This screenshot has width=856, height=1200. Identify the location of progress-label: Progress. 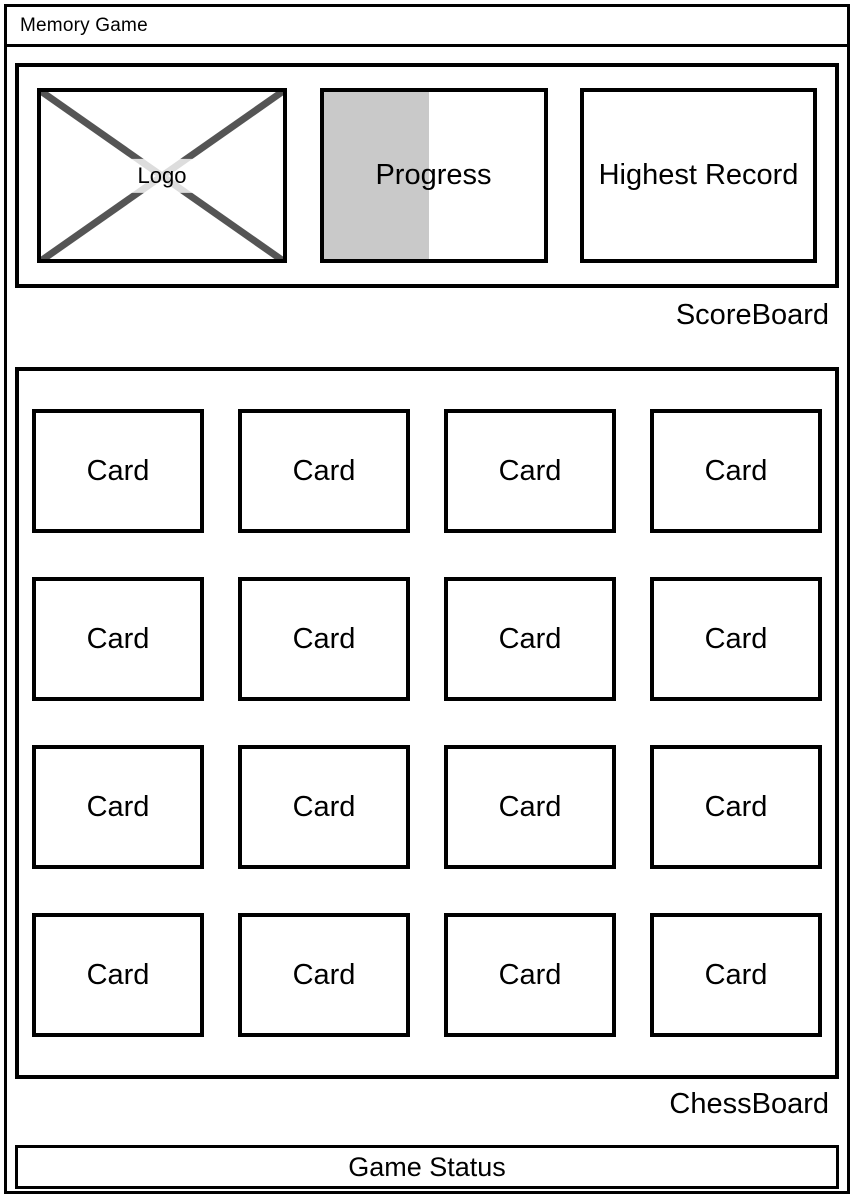
(433, 174).